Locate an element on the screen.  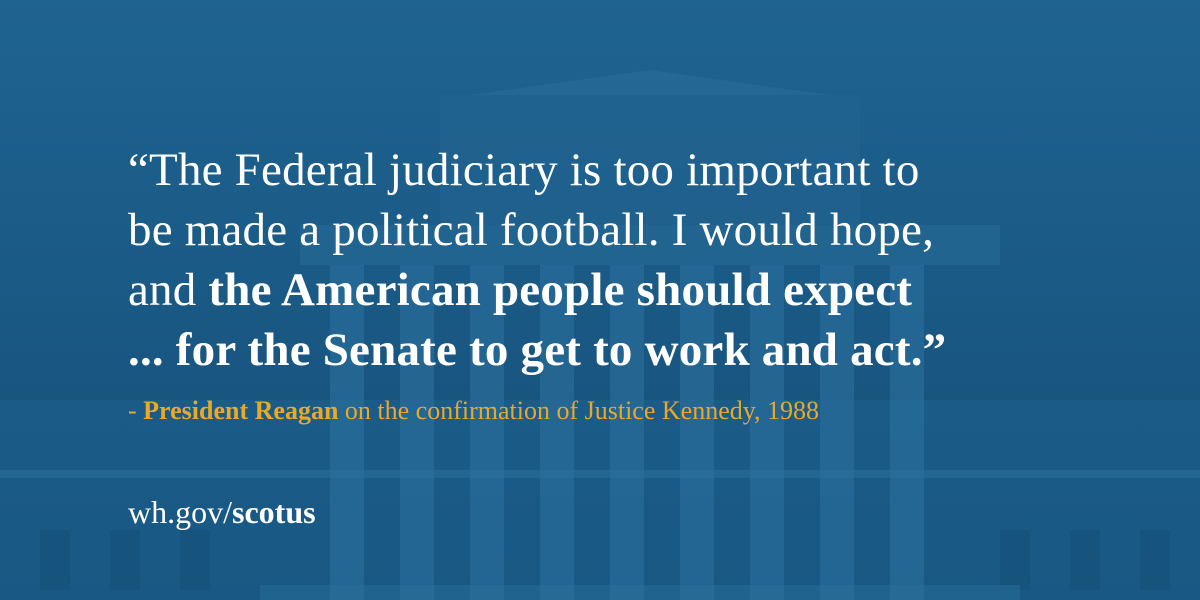
url-path: scotus is located at coordinates (274, 512).